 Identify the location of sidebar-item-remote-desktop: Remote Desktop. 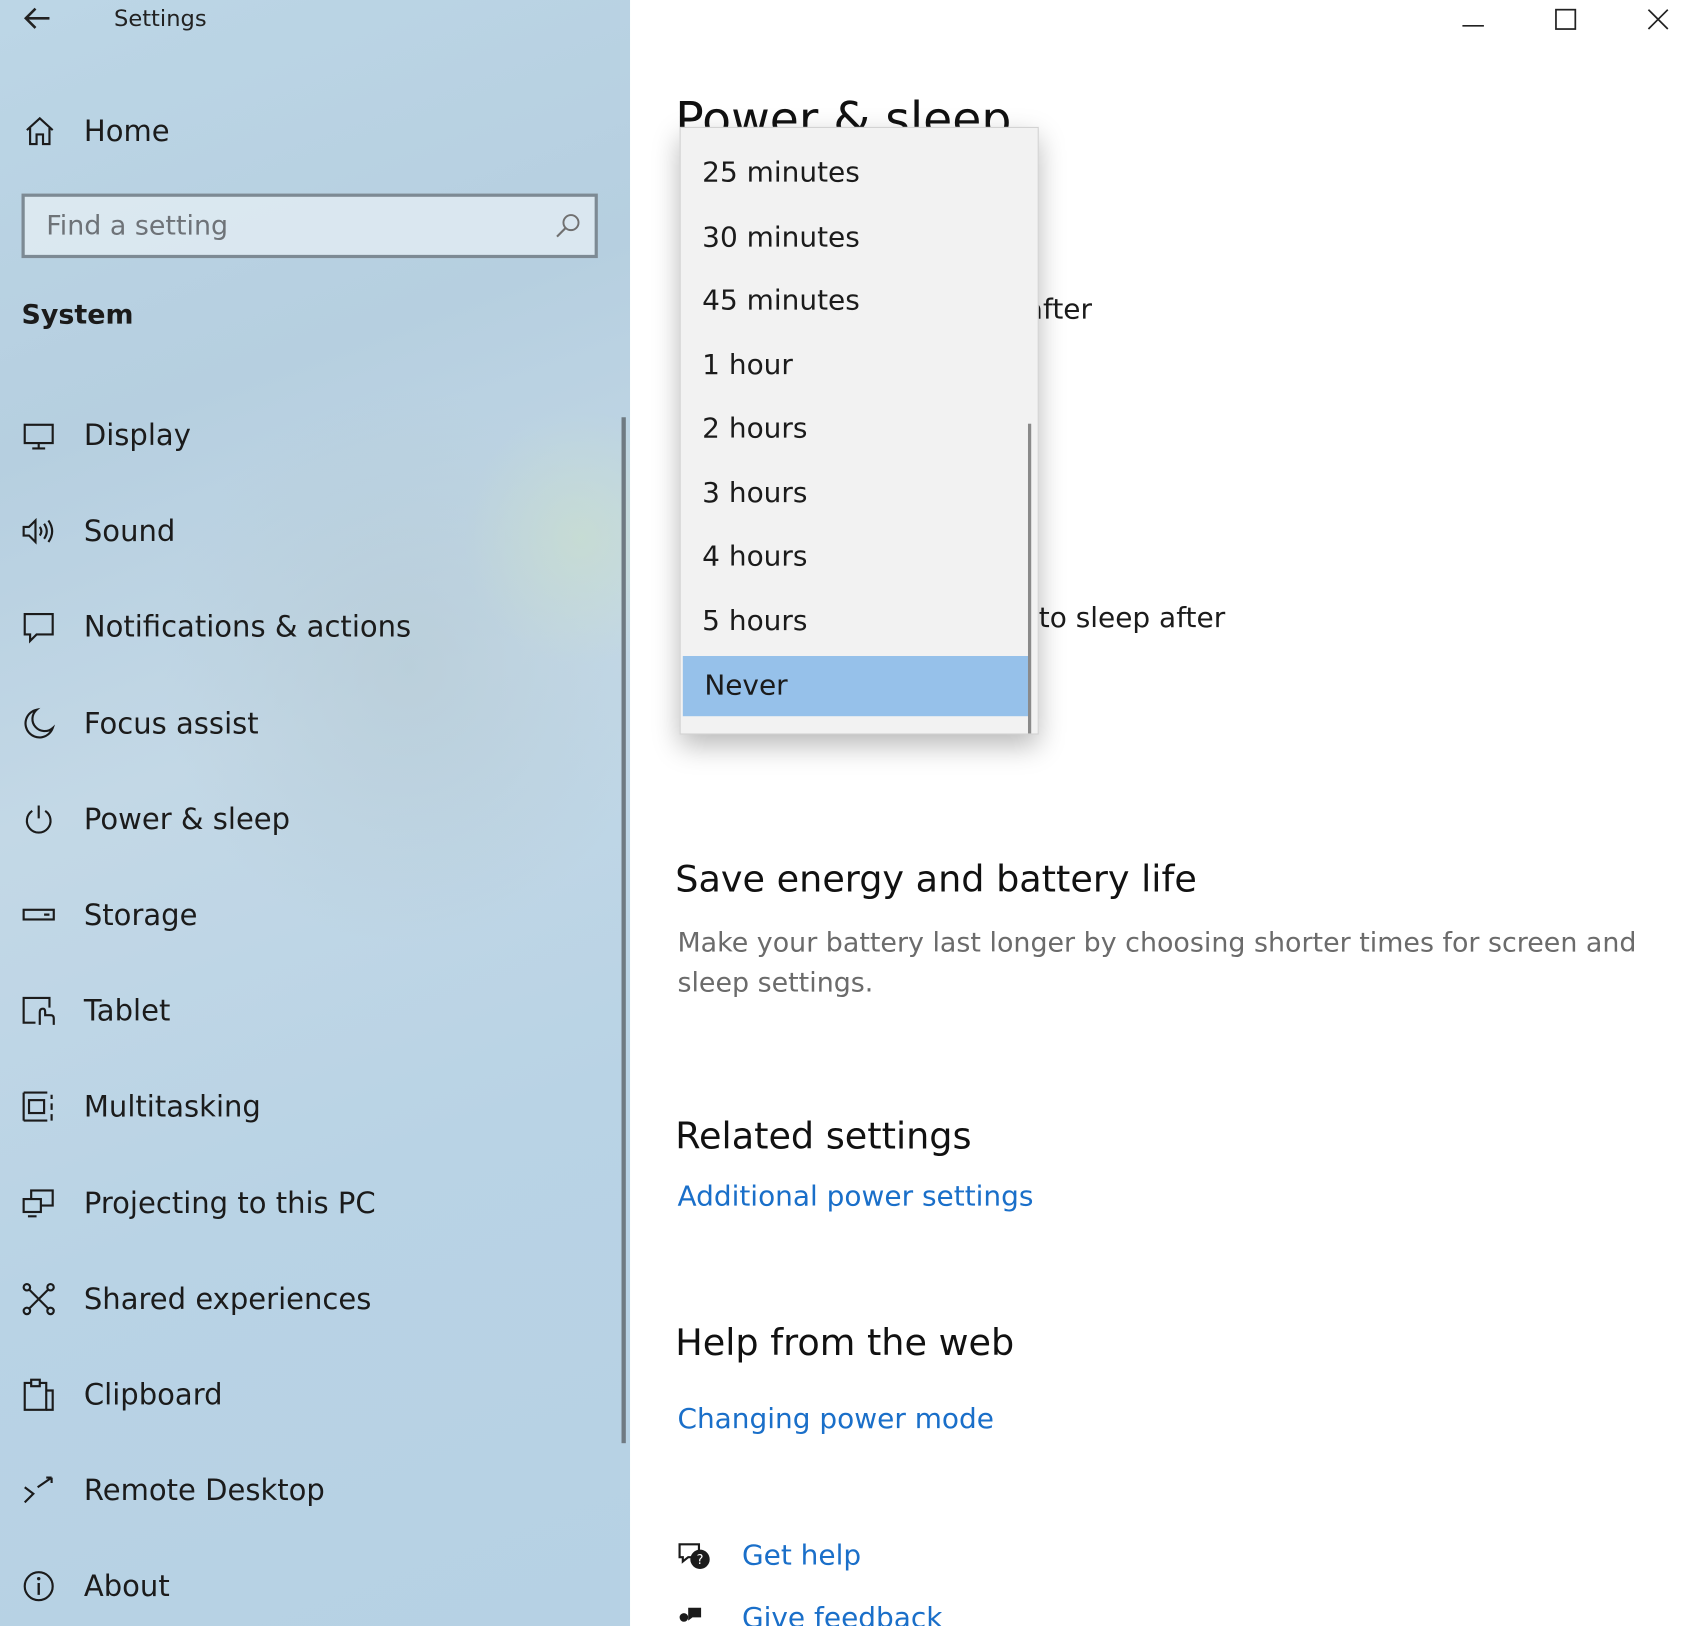
(172, 1491).